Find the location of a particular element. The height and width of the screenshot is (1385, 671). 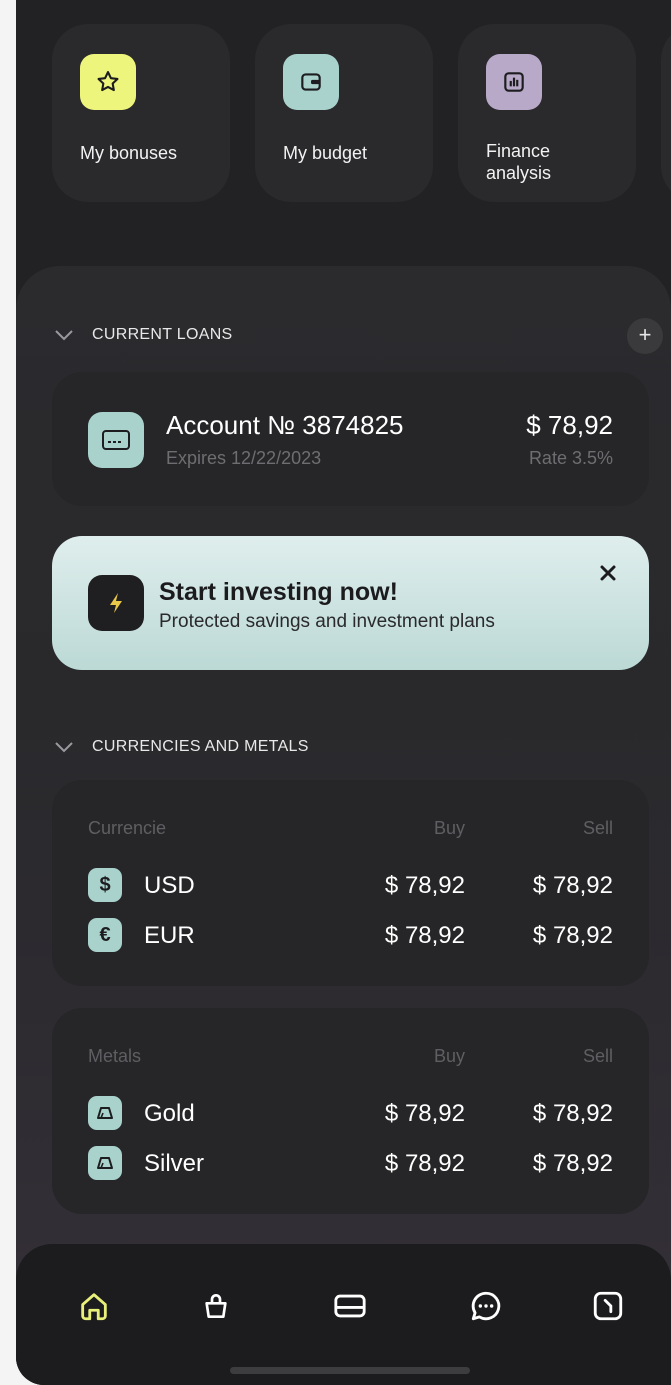

gold-bar-icon is located at coordinates (105, 1113).